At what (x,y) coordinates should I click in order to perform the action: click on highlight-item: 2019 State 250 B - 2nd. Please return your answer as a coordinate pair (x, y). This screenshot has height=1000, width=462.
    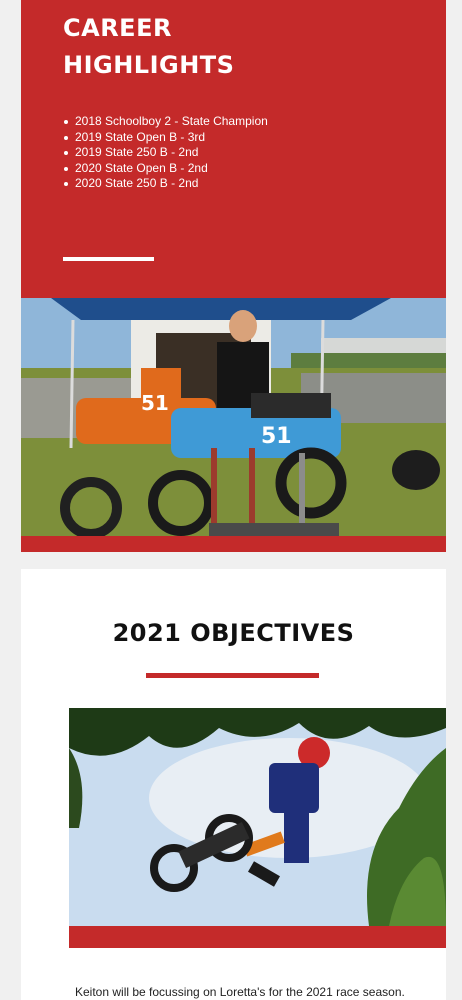
    Looking at the image, I should click on (165, 153).